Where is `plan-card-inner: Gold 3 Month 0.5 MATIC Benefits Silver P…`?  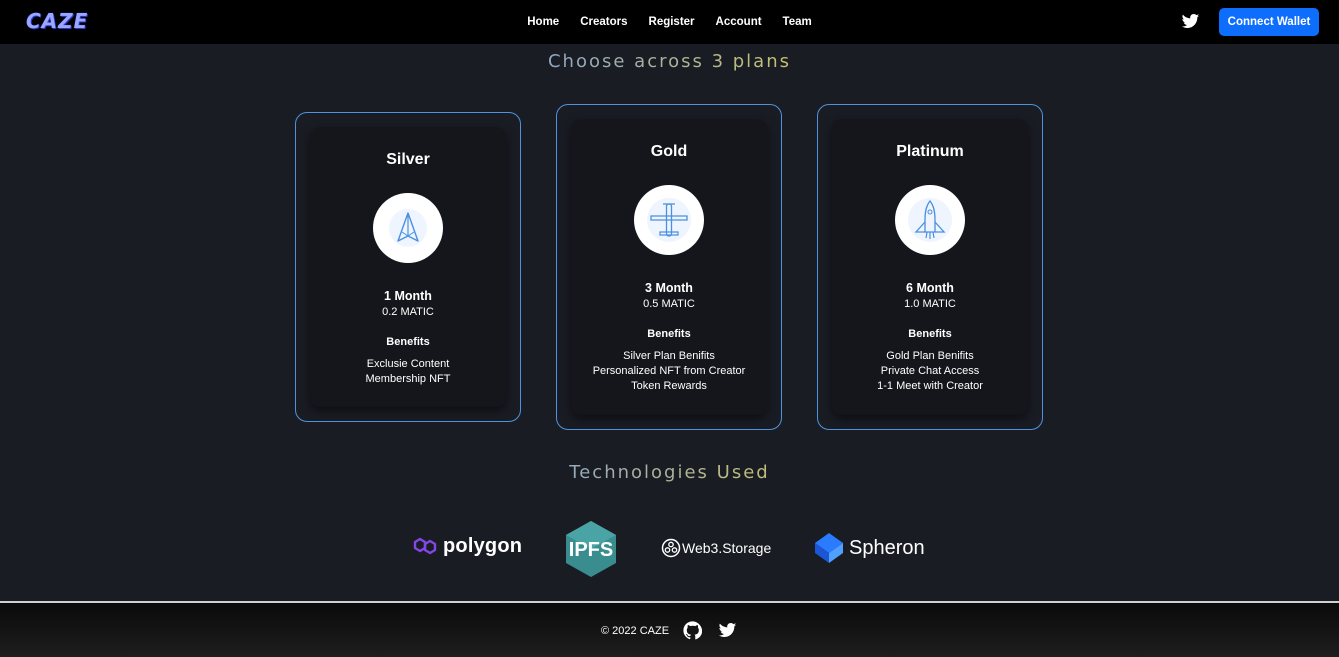
plan-card-inner: Gold 3 Month 0.5 MATIC Benefits Silver P… is located at coordinates (669, 267).